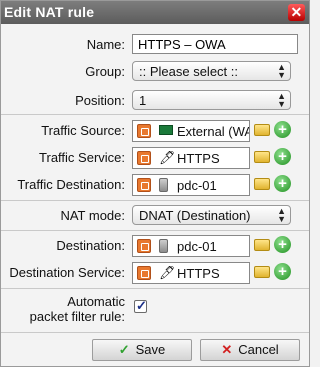 The image size is (320, 367). I want to click on name-input, so click(215, 44).